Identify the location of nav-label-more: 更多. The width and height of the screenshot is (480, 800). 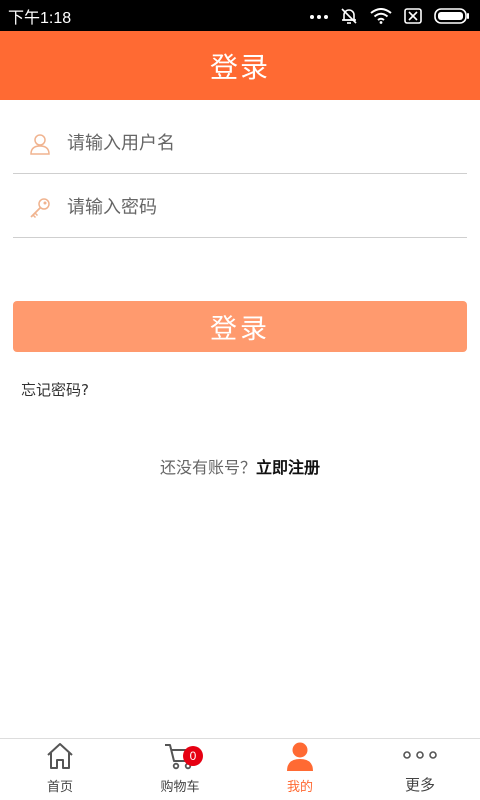
(419, 785).